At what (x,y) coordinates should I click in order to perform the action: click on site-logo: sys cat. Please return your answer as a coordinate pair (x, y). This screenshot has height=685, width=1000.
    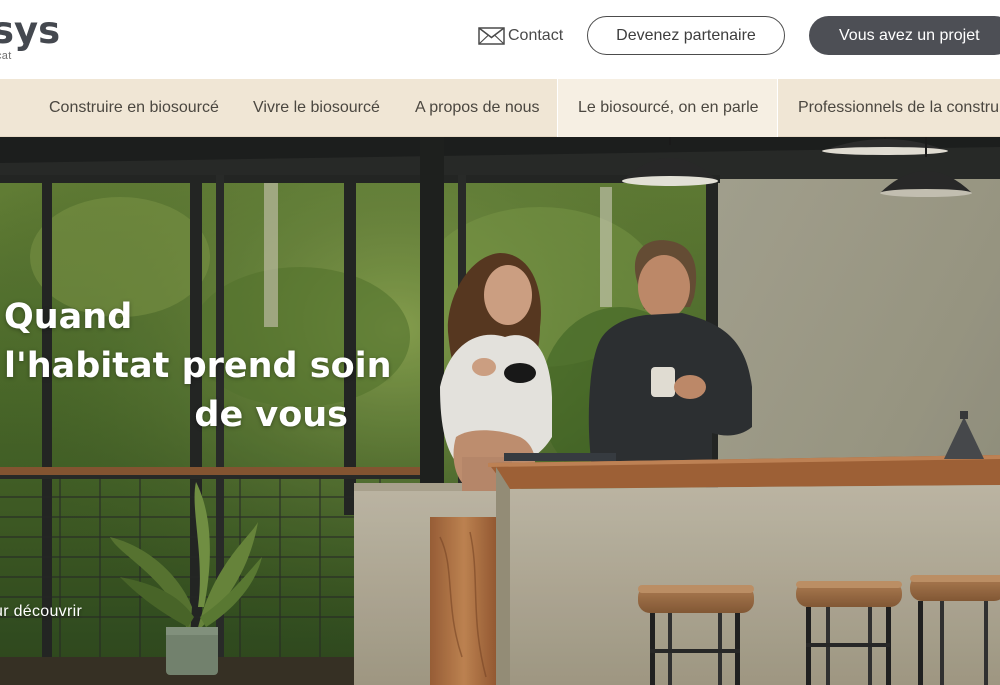
    Looking at the image, I should click on (30, 36).